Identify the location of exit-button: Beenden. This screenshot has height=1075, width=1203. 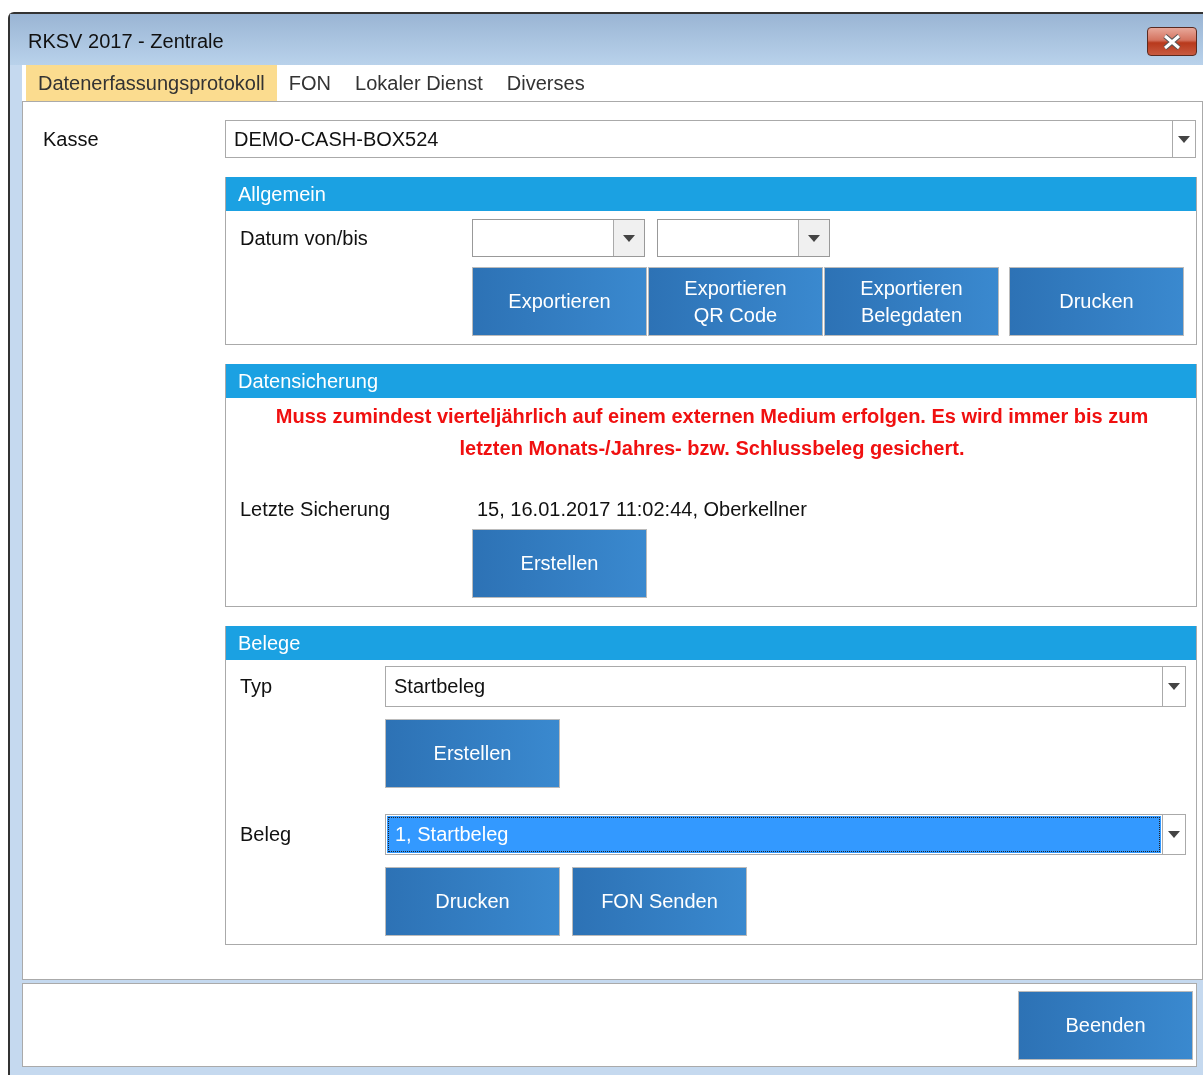
(1105, 1025).